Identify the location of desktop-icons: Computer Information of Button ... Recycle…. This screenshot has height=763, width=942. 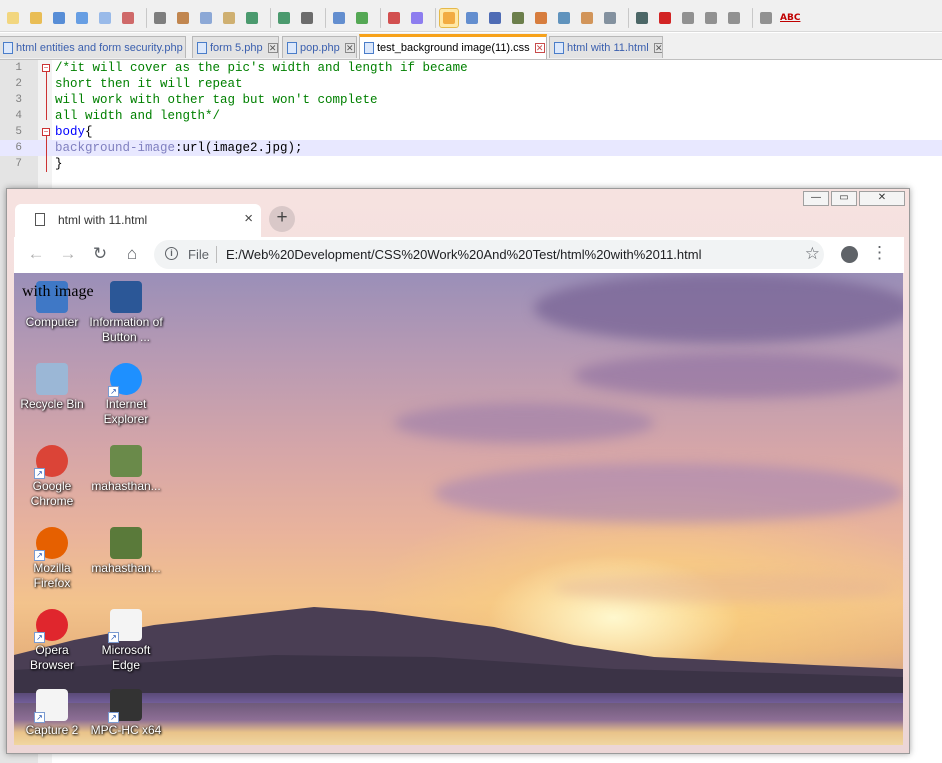
(94, 509).